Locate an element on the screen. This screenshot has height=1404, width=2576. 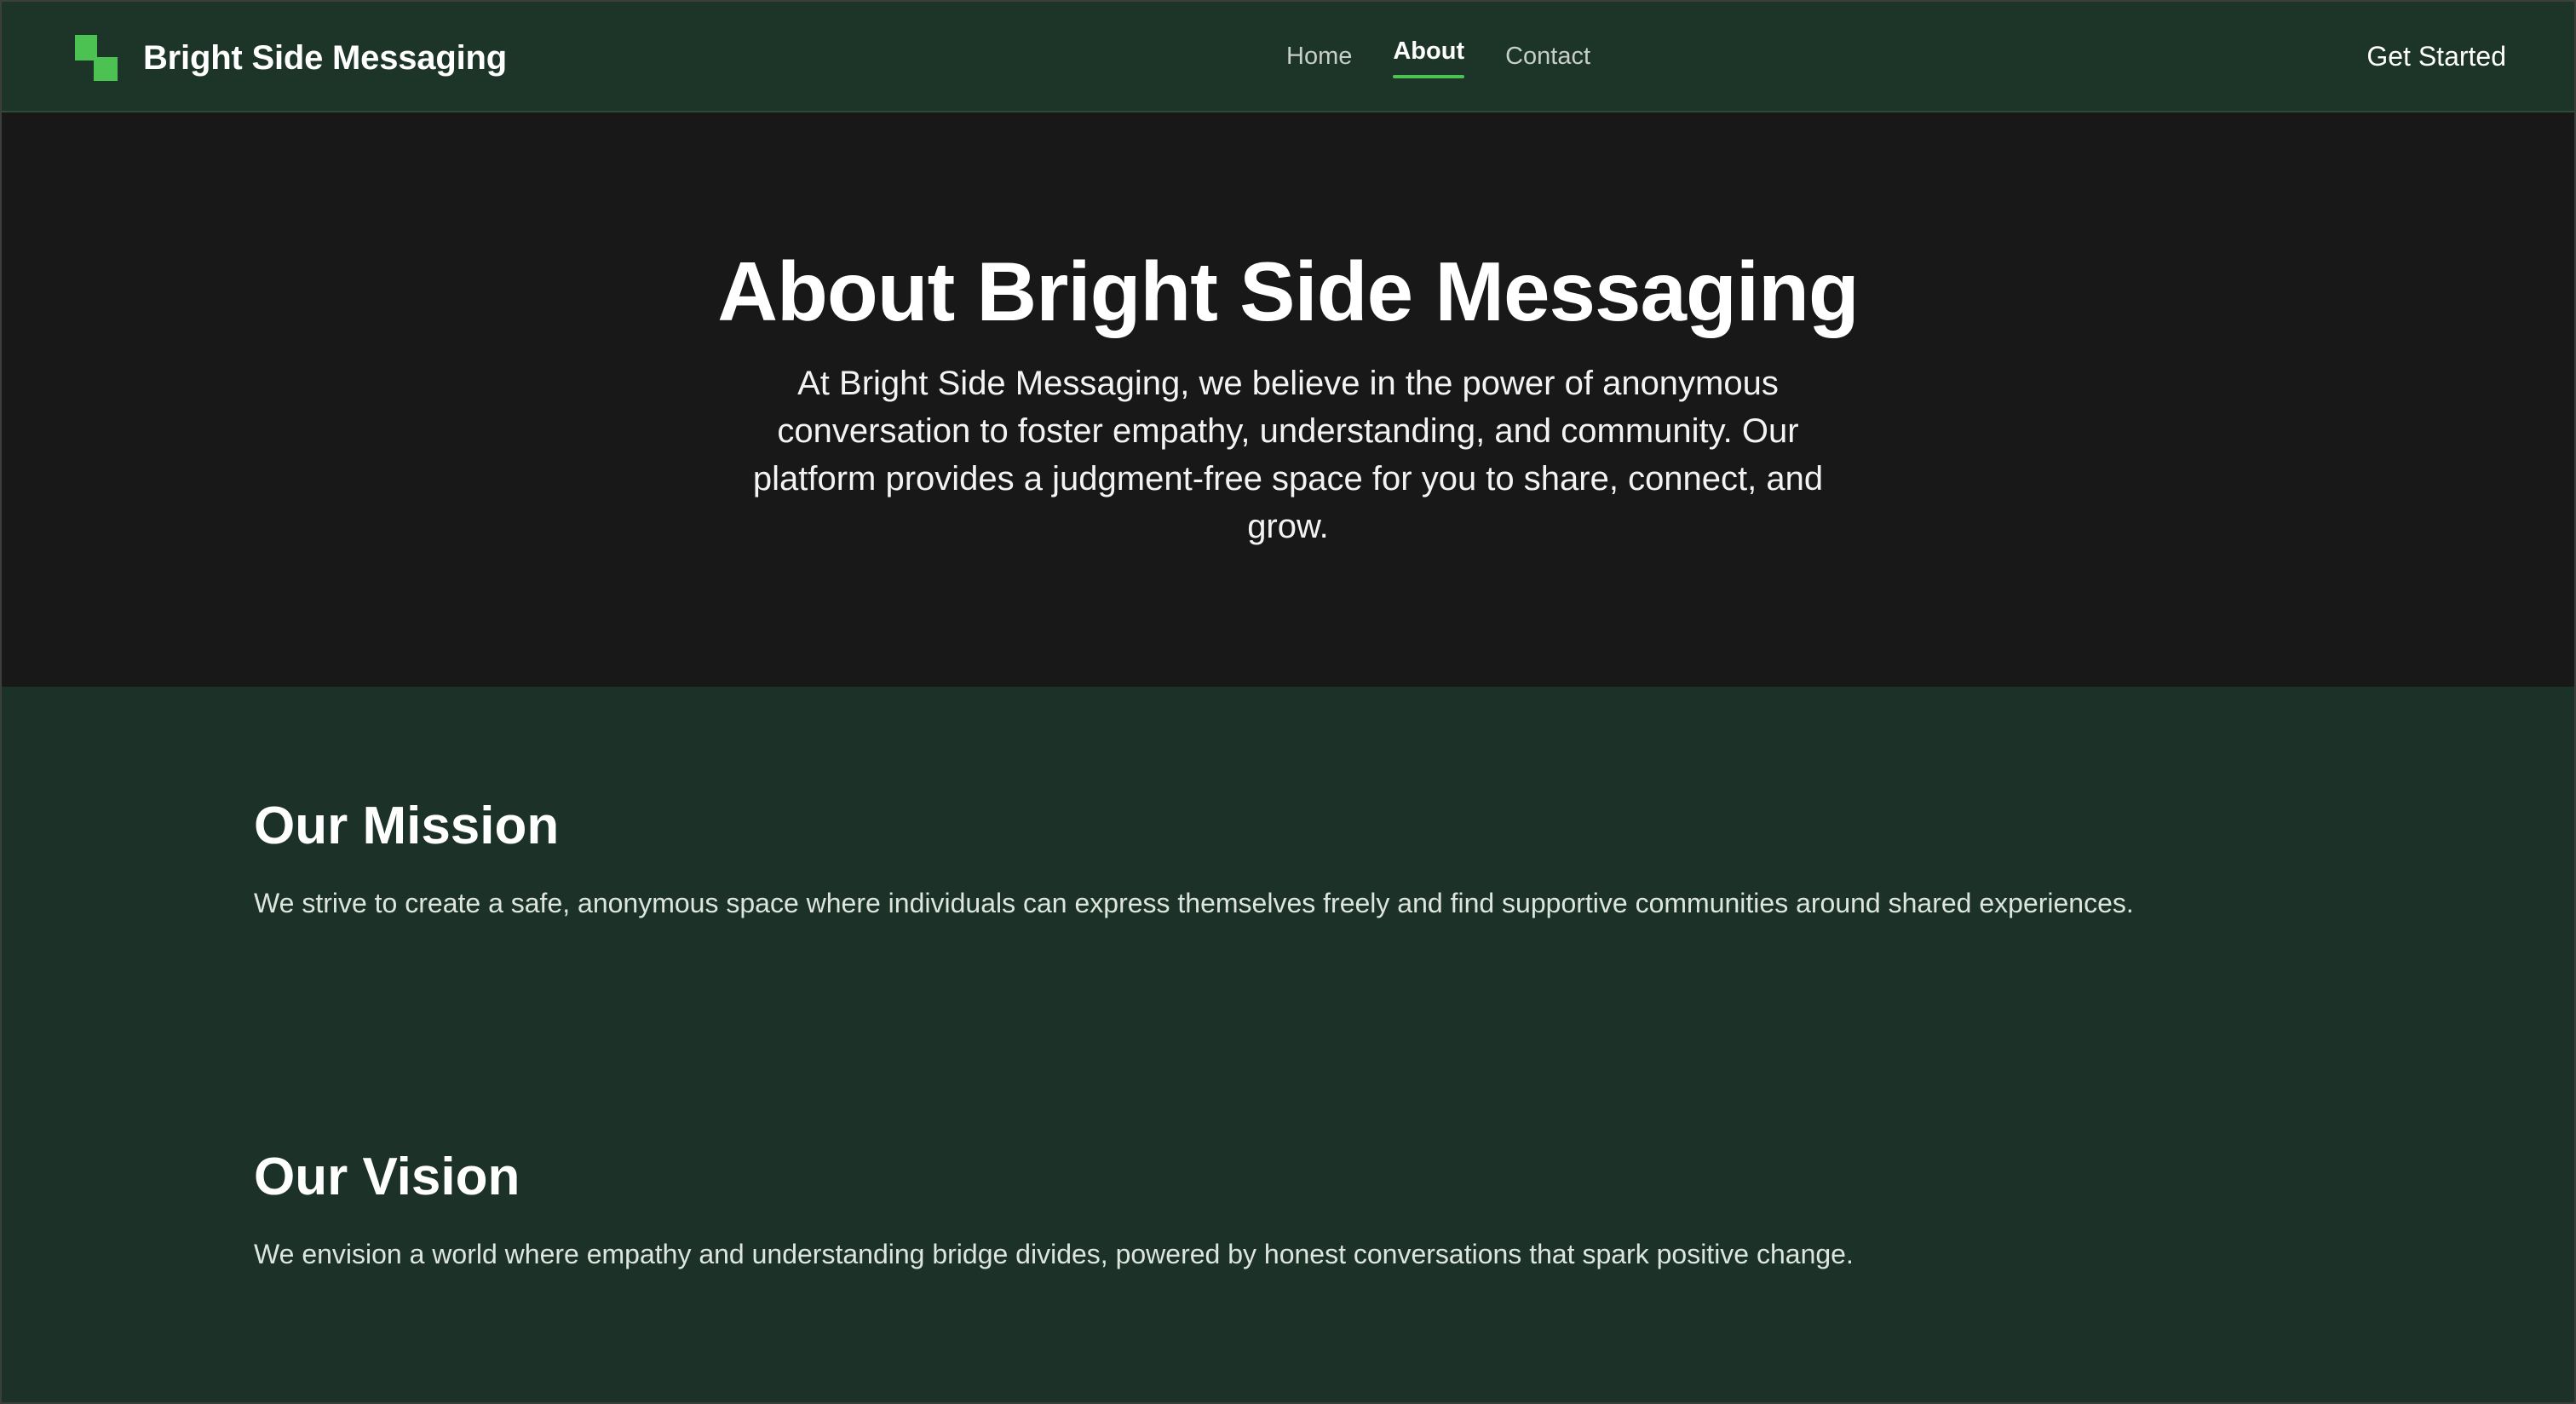
logo-square-bottom is located at coordinates (106, 69).